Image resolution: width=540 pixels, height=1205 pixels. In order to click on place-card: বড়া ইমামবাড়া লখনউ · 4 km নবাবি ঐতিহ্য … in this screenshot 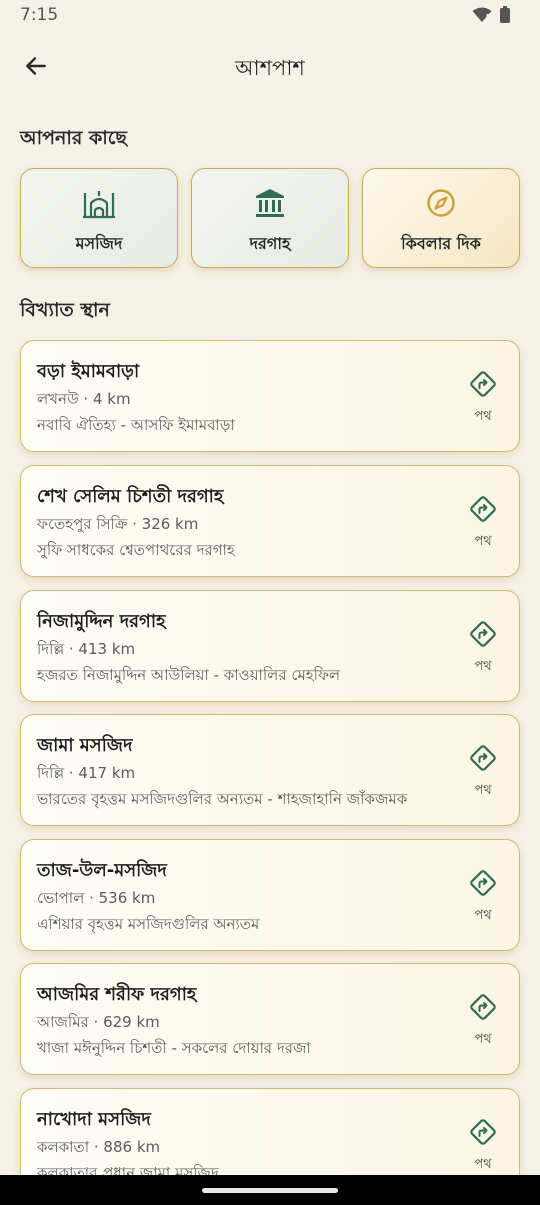, I will do `click(270, 396)`.